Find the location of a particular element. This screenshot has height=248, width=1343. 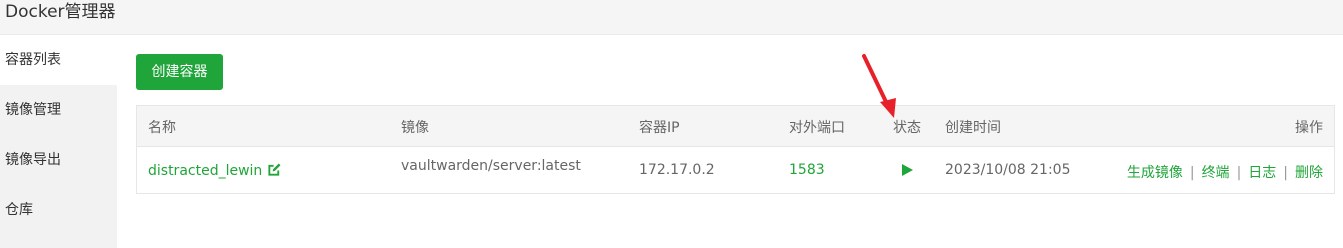

header-ip: 容器IP is located at coordinates (659, 128).